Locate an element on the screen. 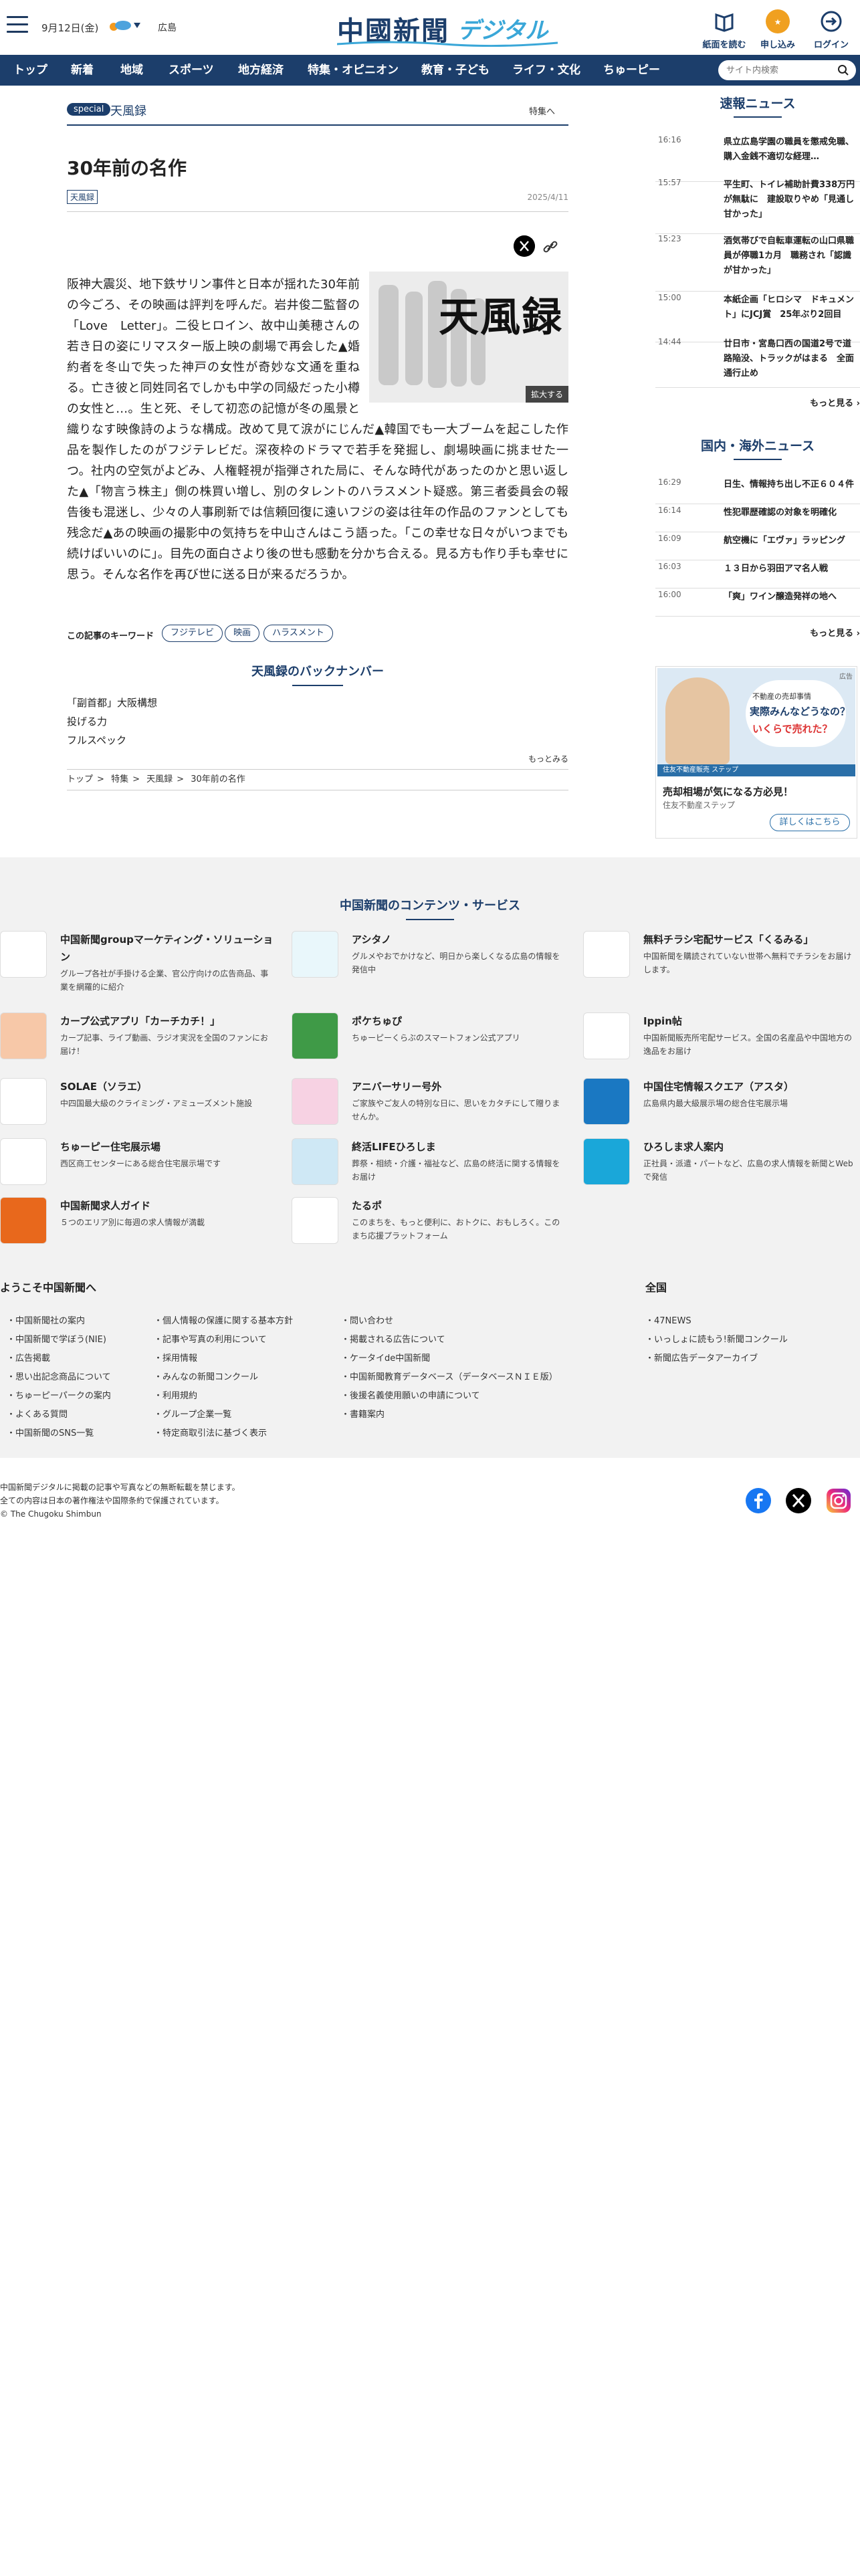 The width and height of the screenshot is (860, 2576). footer-link: 問い合わせ is located at coordinates (449, 1324).